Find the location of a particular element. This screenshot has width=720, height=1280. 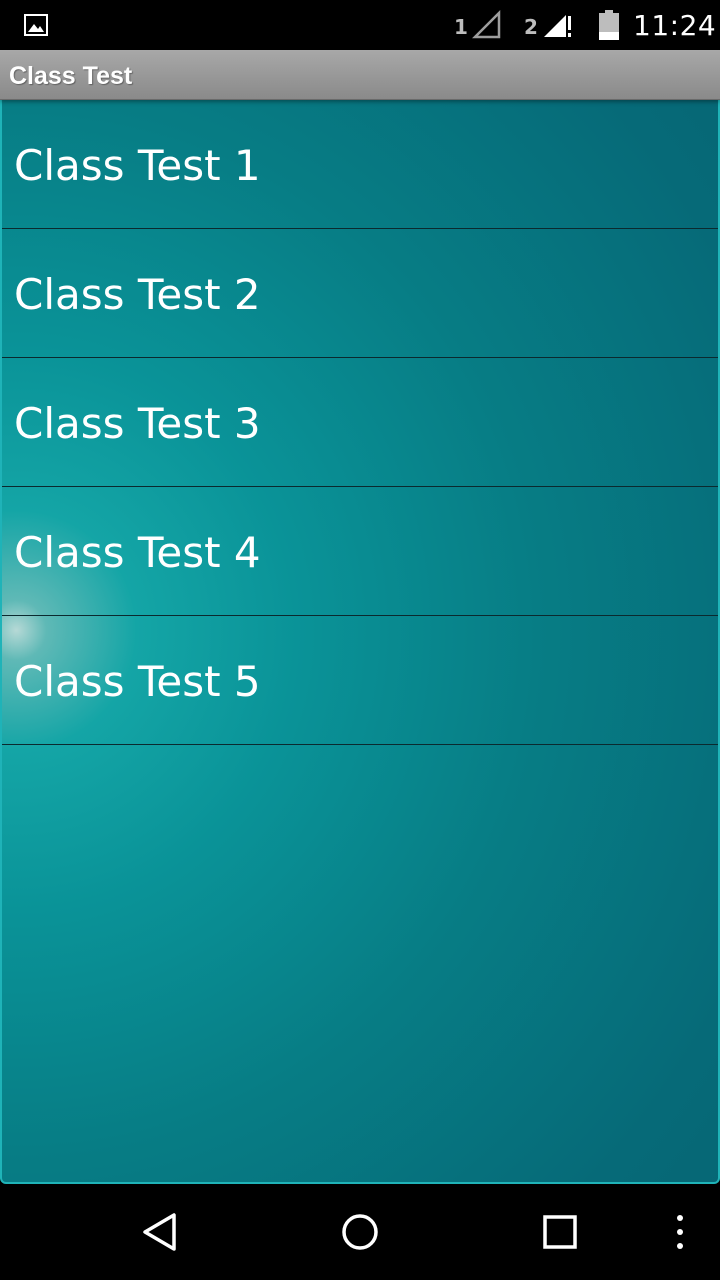

list-item-class-test-5: Class Test 5 is located at coordinates (360, 680).